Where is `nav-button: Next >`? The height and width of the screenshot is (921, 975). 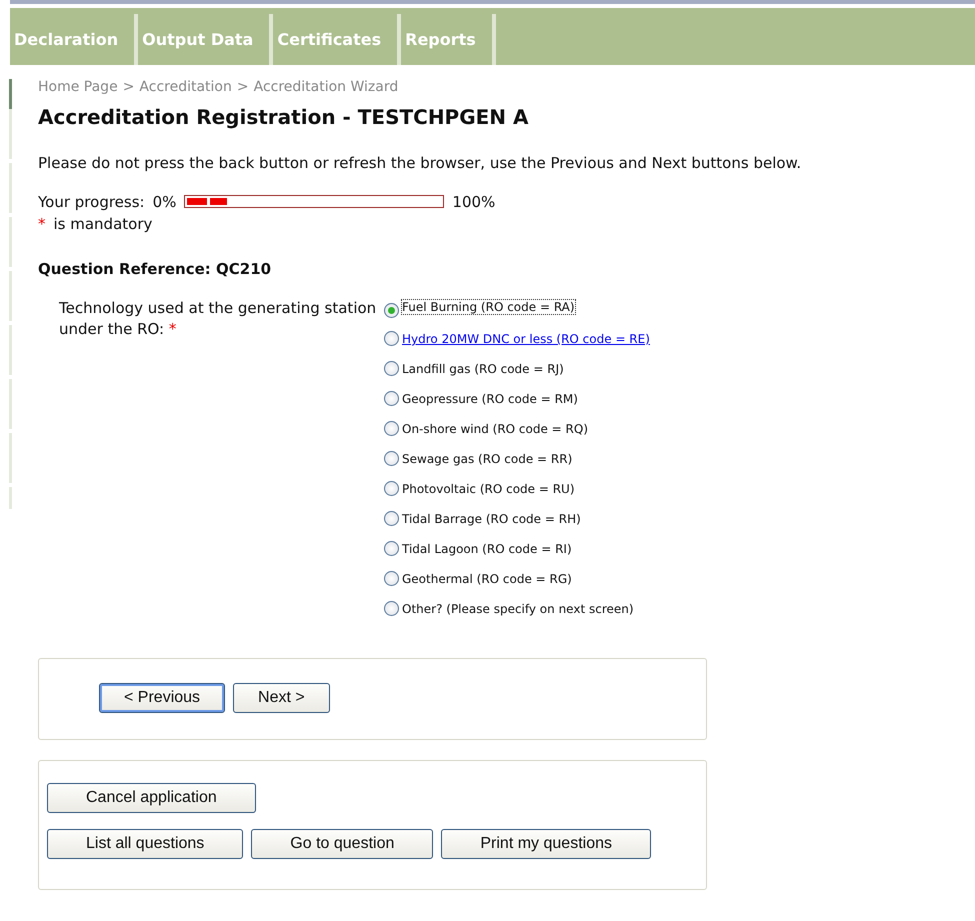 nav-button: Next > is located at coordinates (281, 698).